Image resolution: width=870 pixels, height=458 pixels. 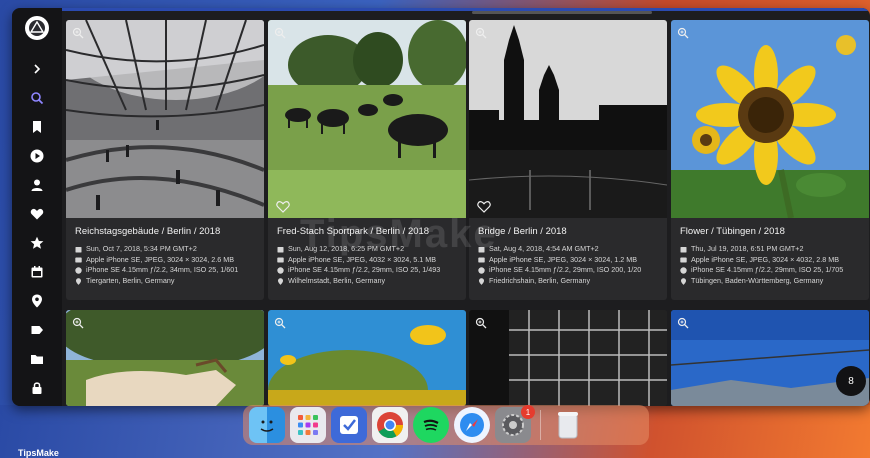 What do you see at coordinates (544, 248) in the screenshot?
I see `date-text: Sat, Aug 4, 2018, 4:54 AM GMT+2` at bounding box center [544, 248].